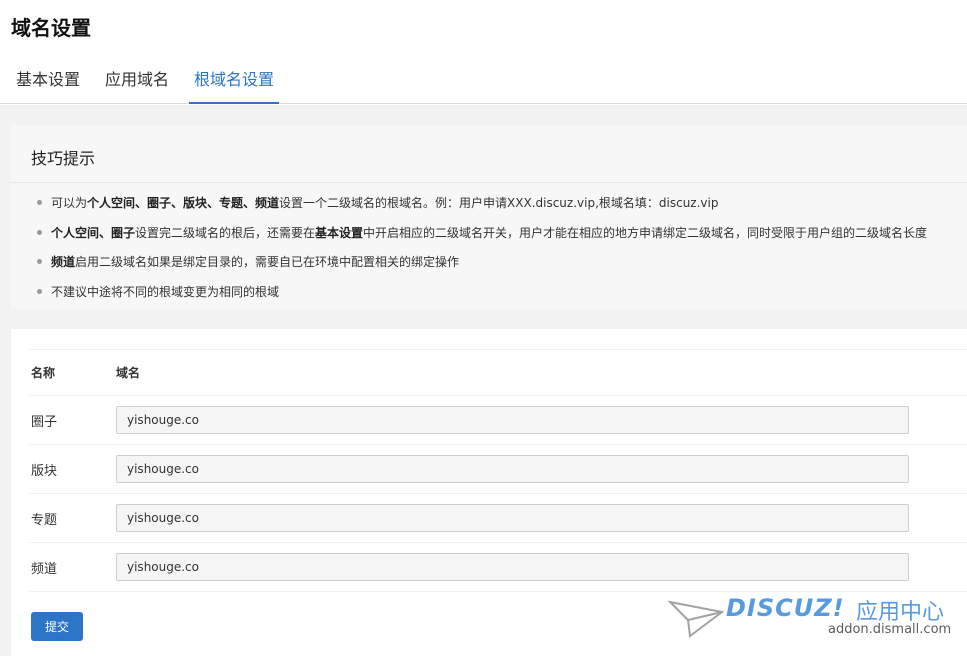 This screenshot has width=967, height=656. I want to click on tip-item: 不建议中途将不同的根域变更为相同的根域, so click(158, 292).